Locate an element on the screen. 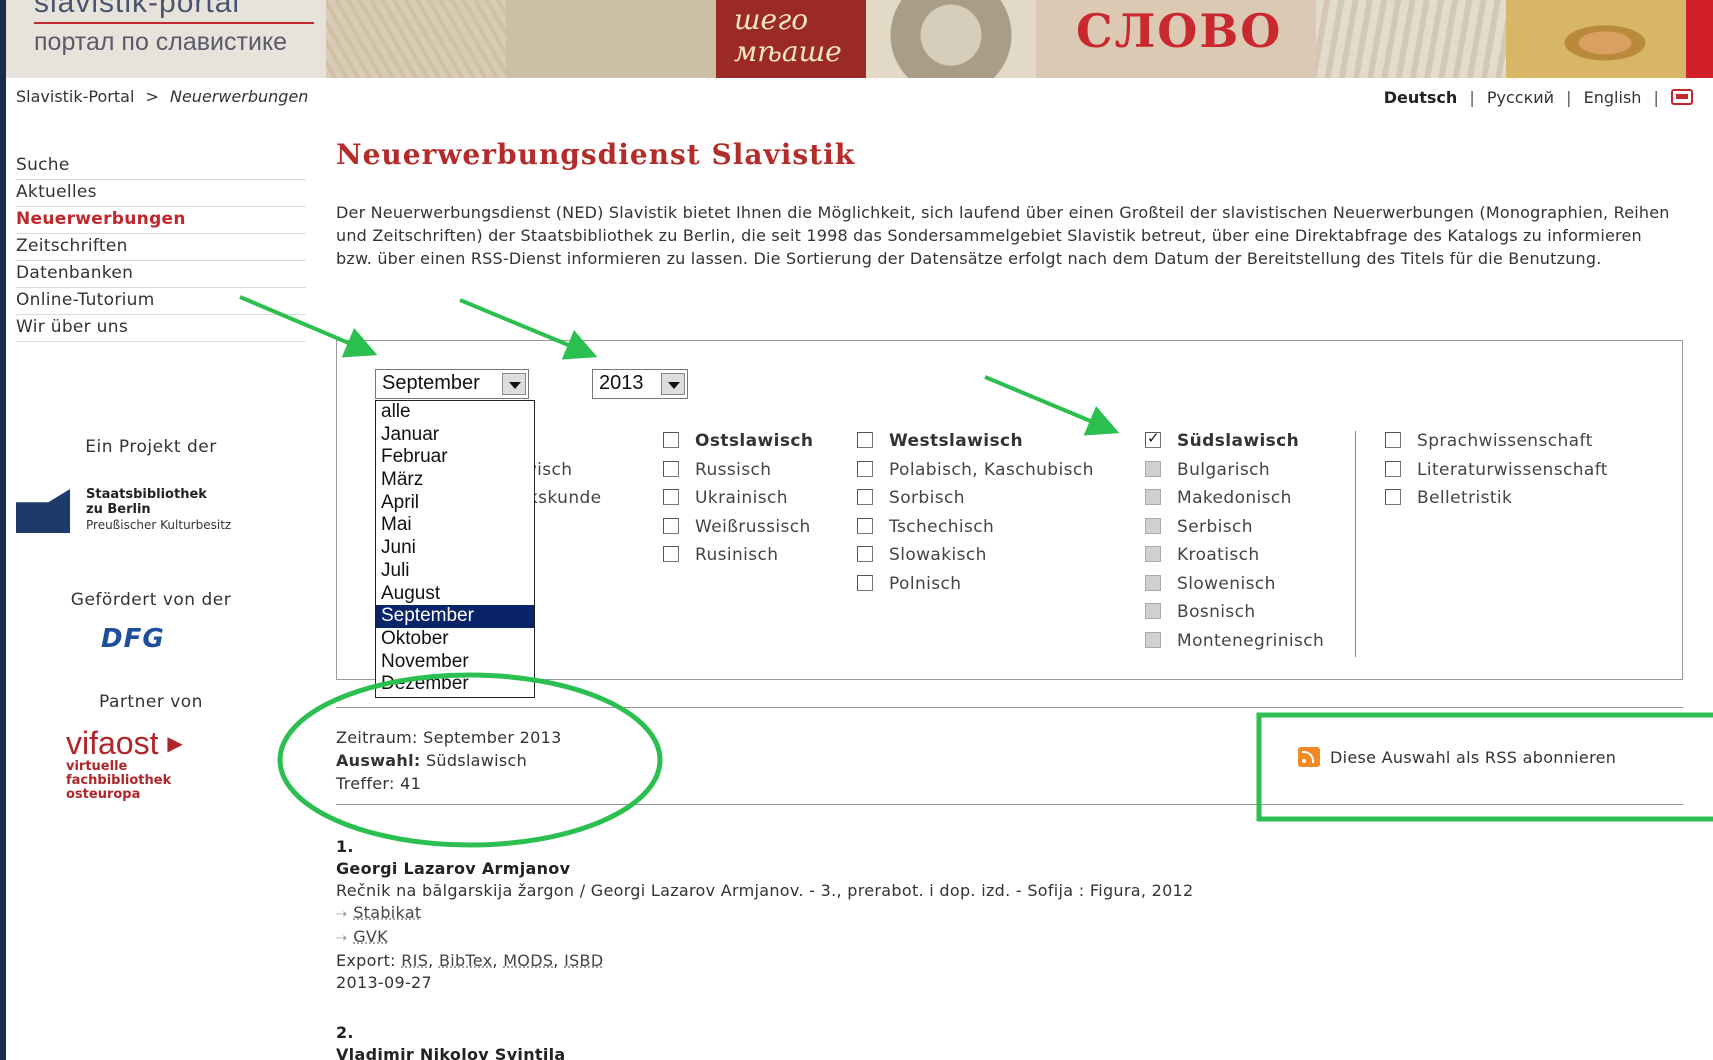  checkbox-slowakisch is located at coordinates (865, 554).